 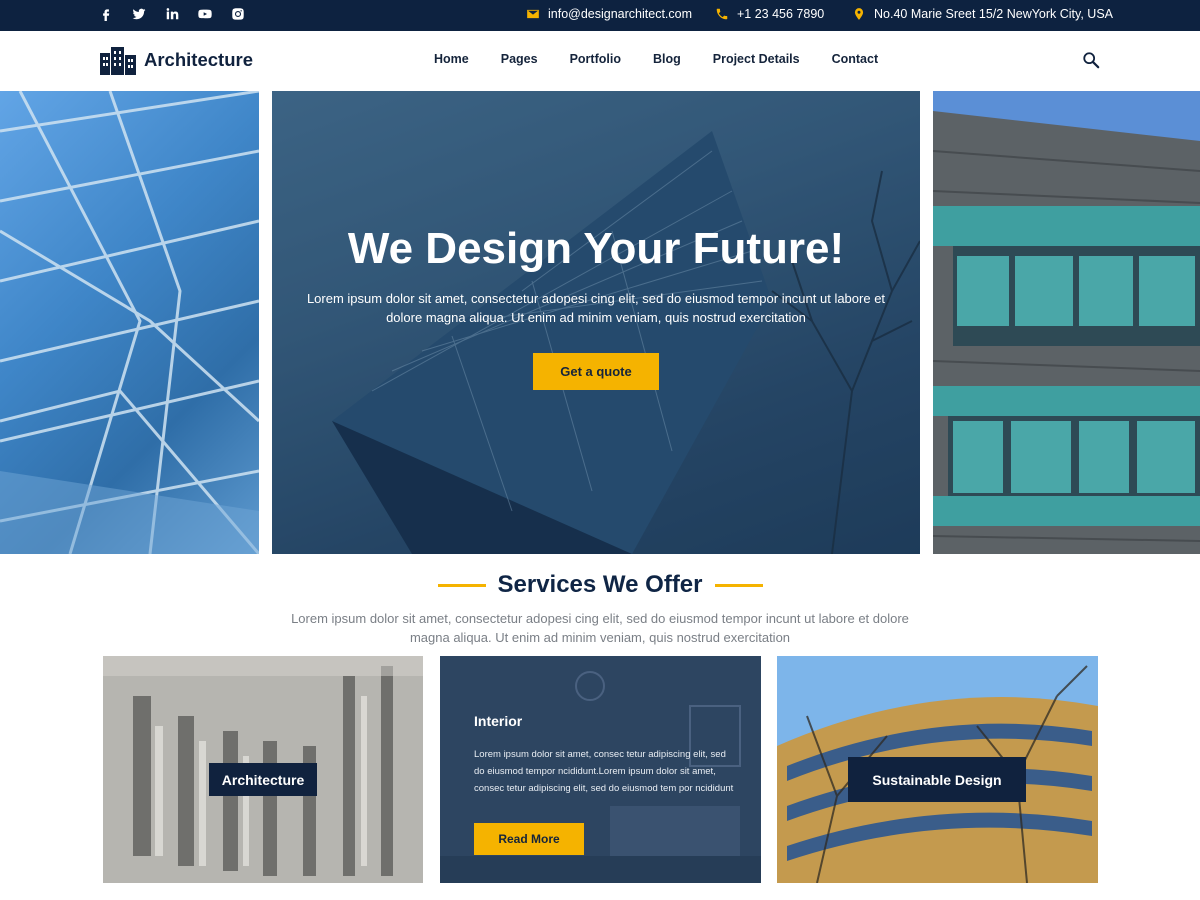 What do you see at coordinates (620, 14) in the screenshot?
I see `email-text: info@designarchitect.com` at bounding box center [620, 14].